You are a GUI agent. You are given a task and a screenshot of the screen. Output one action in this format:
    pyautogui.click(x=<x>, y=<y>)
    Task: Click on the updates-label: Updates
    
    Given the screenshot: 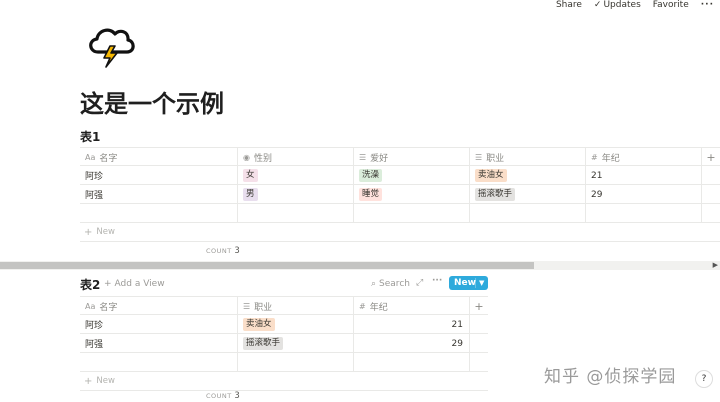 What is the action you would take?
    pyautogui.click(x=622, y=5)
    